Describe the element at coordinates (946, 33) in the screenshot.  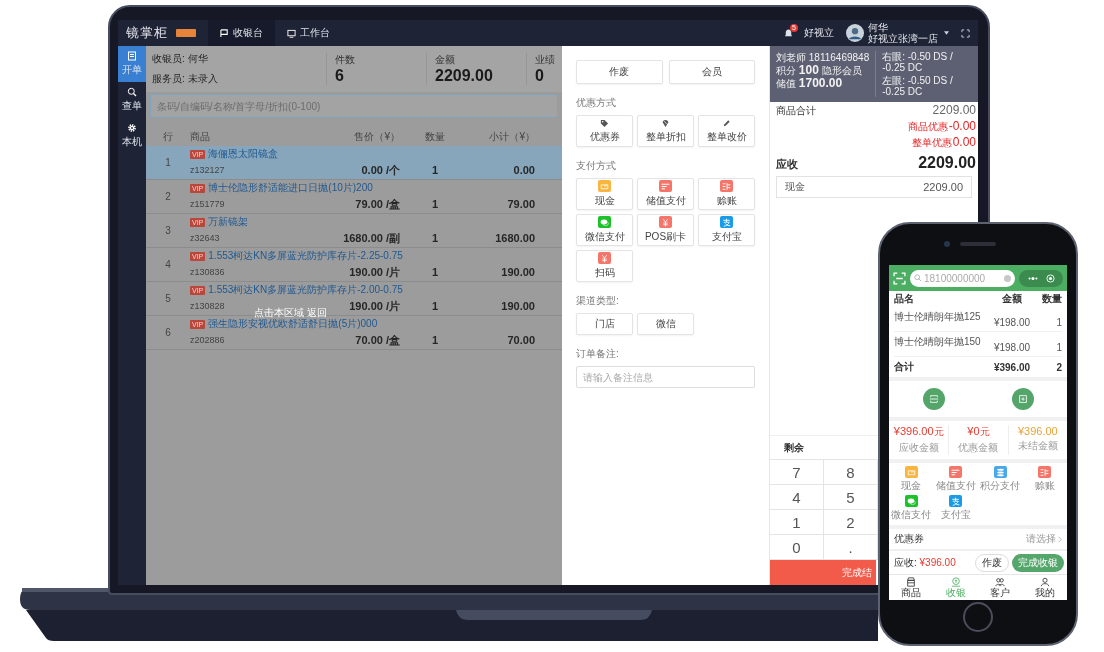
I see `caret-icon` at that location.